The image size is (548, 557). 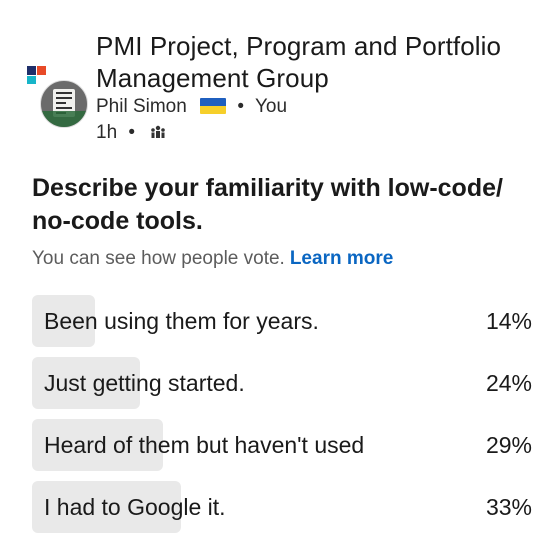 What do you see at coordinates (158, 258) in the screenshot?
I see `visibility-text: You can see how people vote.` at bounding box center [158, 258].